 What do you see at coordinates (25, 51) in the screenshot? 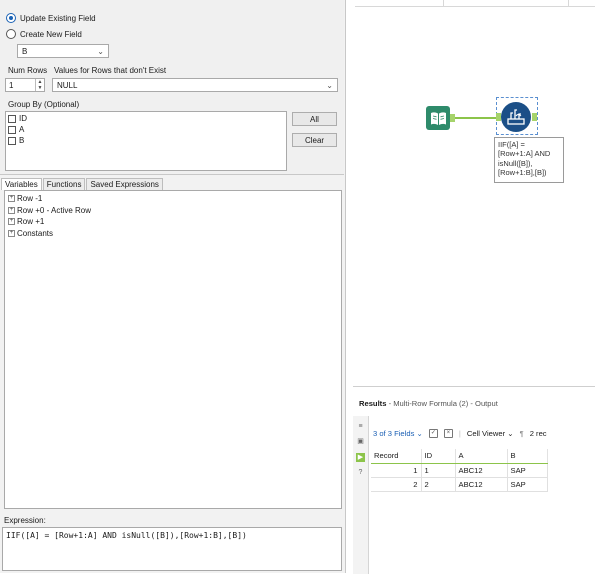
I see `field-select-value: B` at bounding box center [25, 51].